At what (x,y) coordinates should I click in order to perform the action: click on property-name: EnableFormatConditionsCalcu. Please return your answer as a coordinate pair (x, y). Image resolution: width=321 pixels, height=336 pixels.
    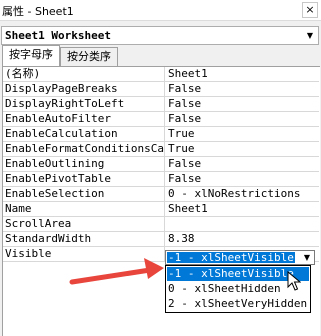
    Looking at the image, I should click on (85, 149).